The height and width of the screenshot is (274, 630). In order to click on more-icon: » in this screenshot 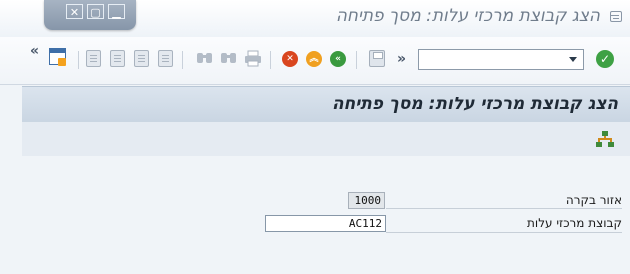, I will do `click(401, 59)`.